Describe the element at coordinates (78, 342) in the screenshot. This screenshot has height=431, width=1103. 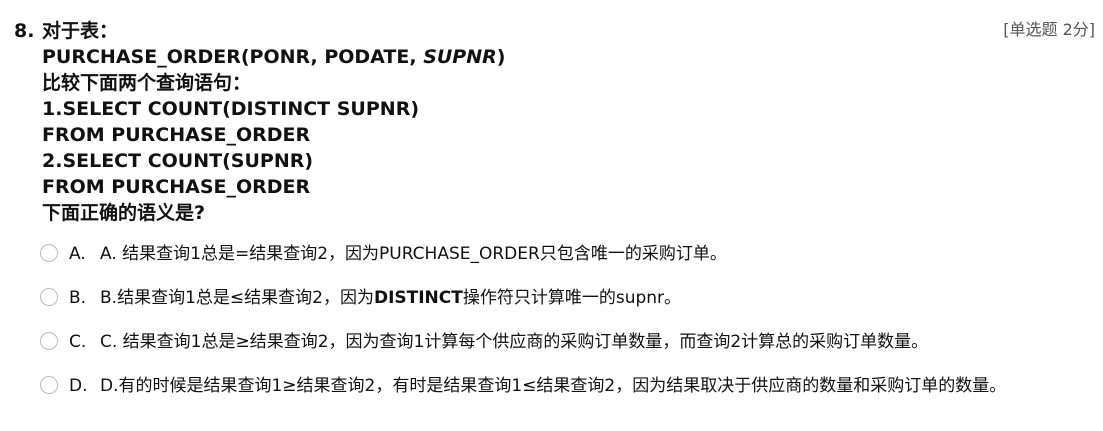
I see `option-c-letter: C.` at that location.